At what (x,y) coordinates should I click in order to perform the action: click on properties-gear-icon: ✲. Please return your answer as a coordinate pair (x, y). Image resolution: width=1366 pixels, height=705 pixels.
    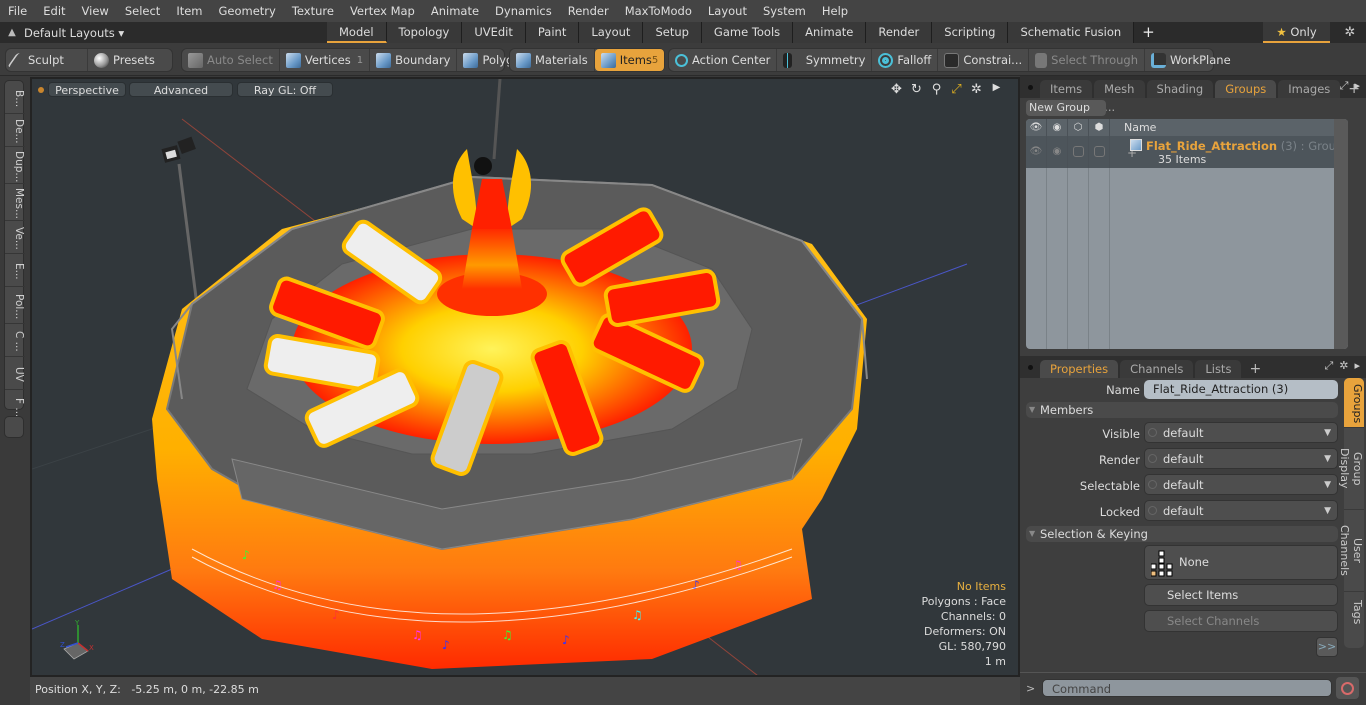
    Looking at the image, I should click on (1343, 366).